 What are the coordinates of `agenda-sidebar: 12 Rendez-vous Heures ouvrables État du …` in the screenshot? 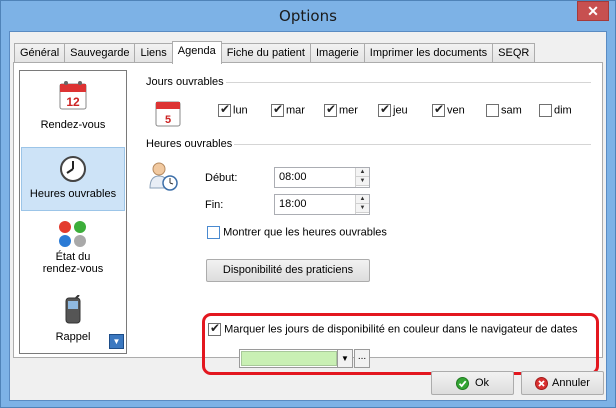 It's located at (73, 212).